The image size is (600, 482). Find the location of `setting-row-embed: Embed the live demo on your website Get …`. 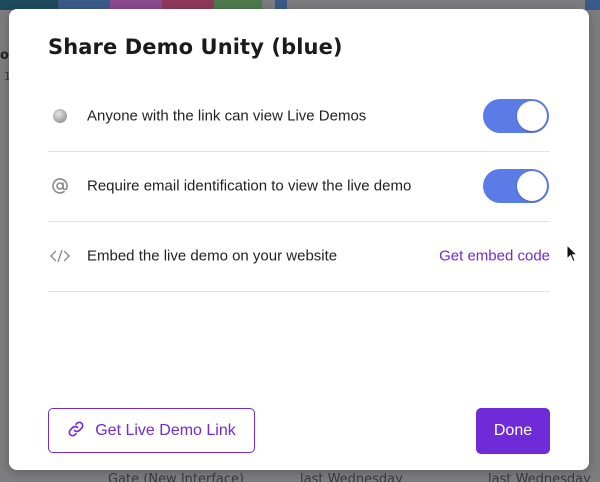

setting-row-embed: Embed the live demo on your website Get … is located at coordinates (299, 256).